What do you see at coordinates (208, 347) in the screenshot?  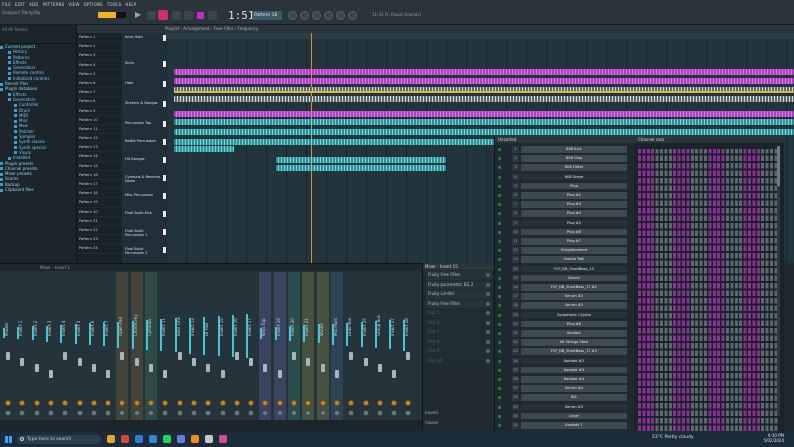 I see `mixer-strip: Dr Pad` at bounding box center [208, 347].